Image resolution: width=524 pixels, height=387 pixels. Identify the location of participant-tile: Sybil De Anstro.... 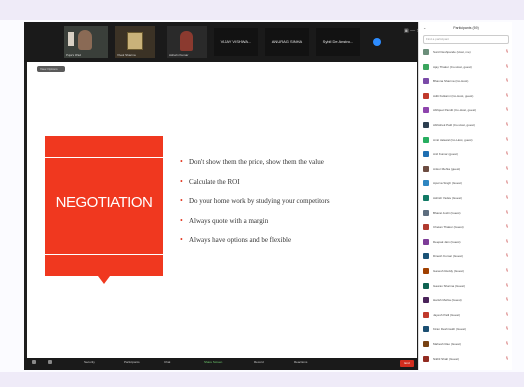
(338, 42).